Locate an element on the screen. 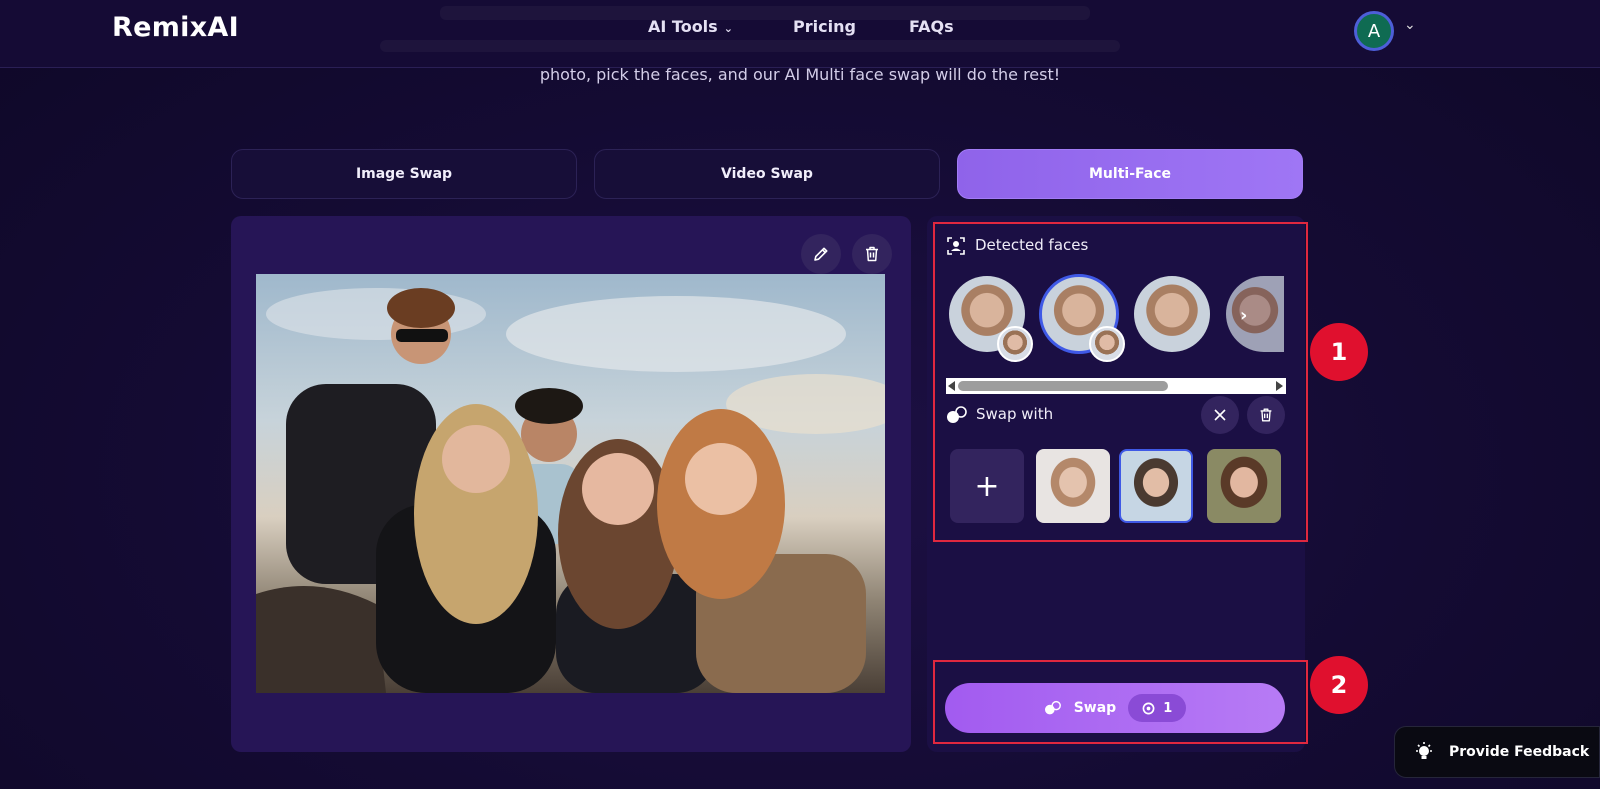 Image resolution: width=1600 pixels, height=789 pixels. avatar-initial: A is located at coordinates (1374, 31).